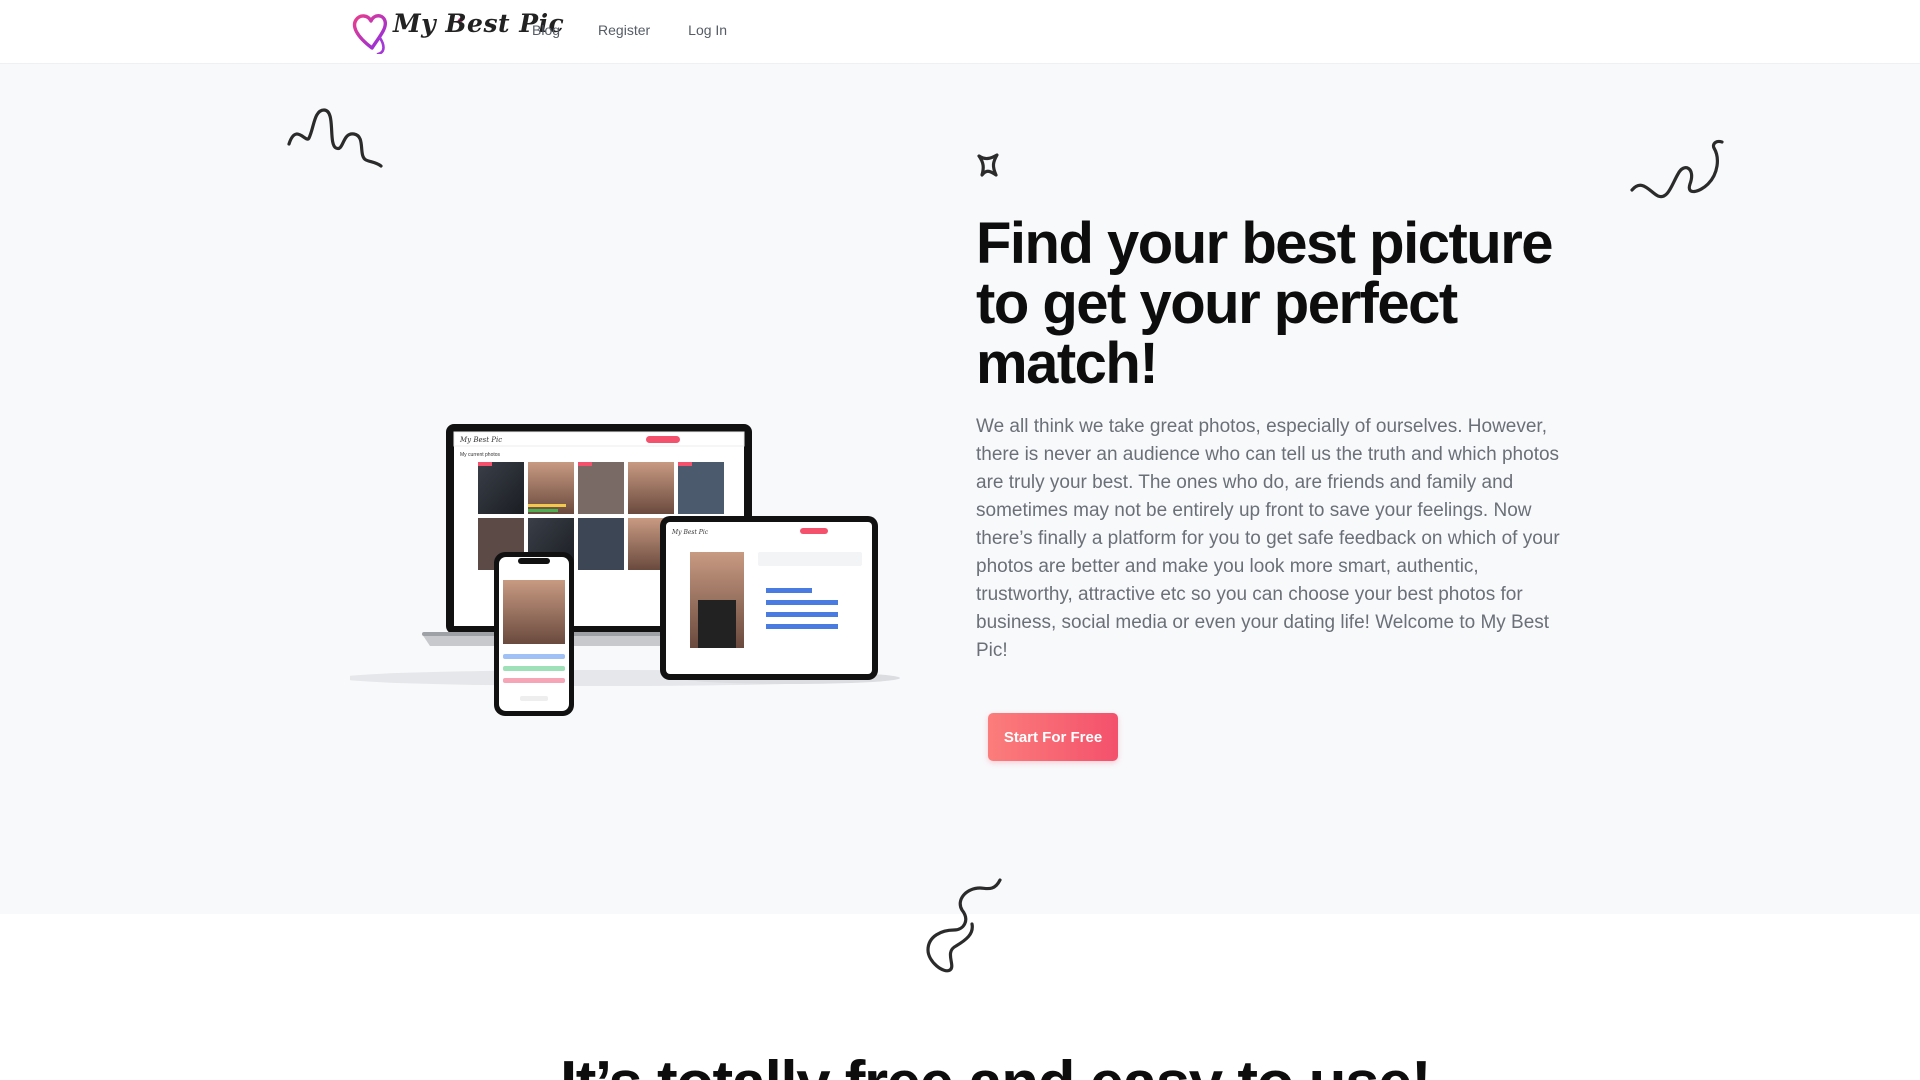 This screenshot has height=1080, width=1920. Describe the element at coordinates (1677, 169) in the screenshot. I see `squiggle-top-right-icon` at that location.